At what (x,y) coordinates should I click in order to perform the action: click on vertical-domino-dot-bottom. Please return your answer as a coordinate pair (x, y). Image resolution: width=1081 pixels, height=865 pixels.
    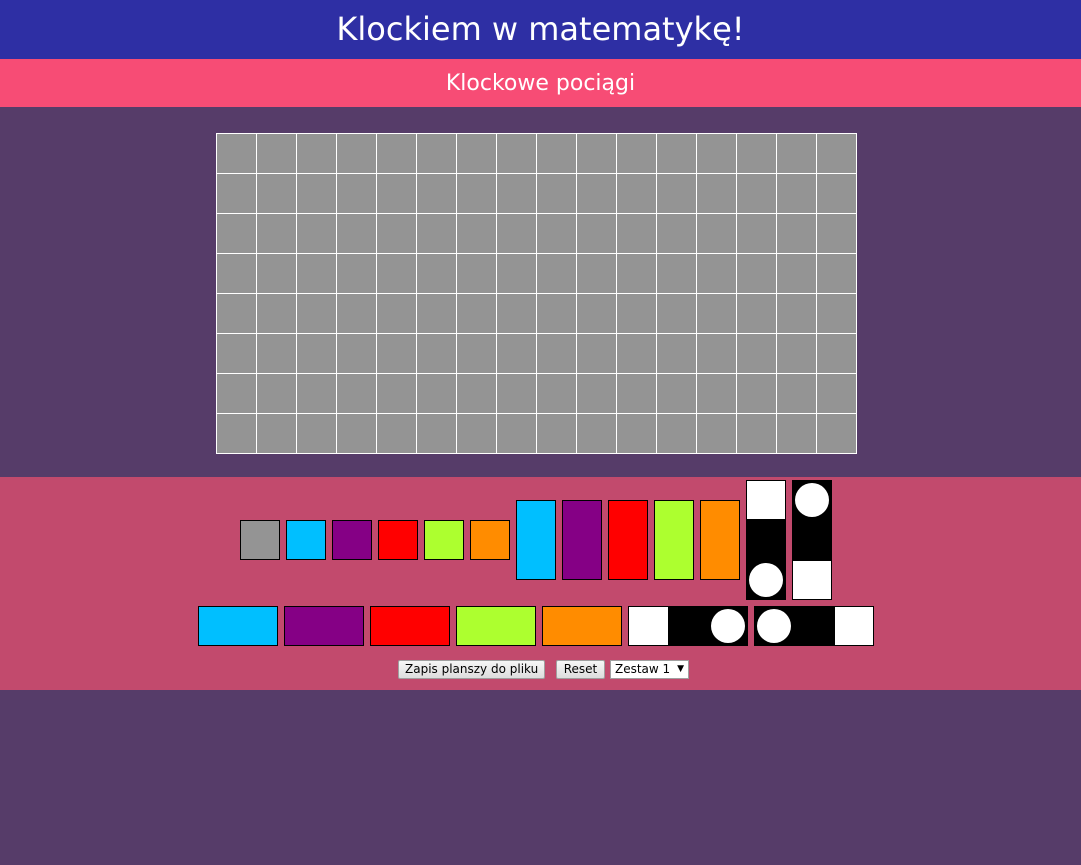
    Looking at the image, I should click on (766, 540).